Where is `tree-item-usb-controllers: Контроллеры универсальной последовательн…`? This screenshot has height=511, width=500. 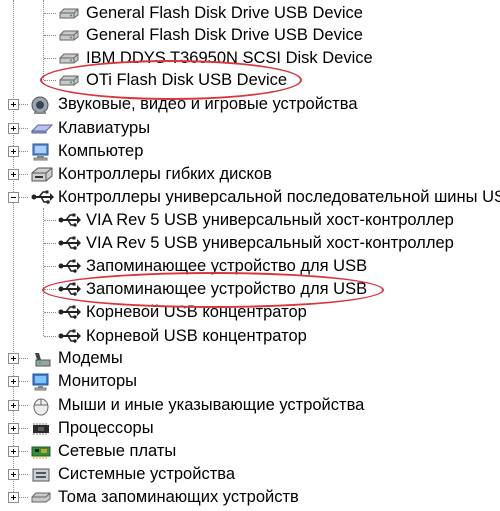 tree-item-usb-controllers: Контроллеры универсальной последовательн… is located at coordinates (250, 197).